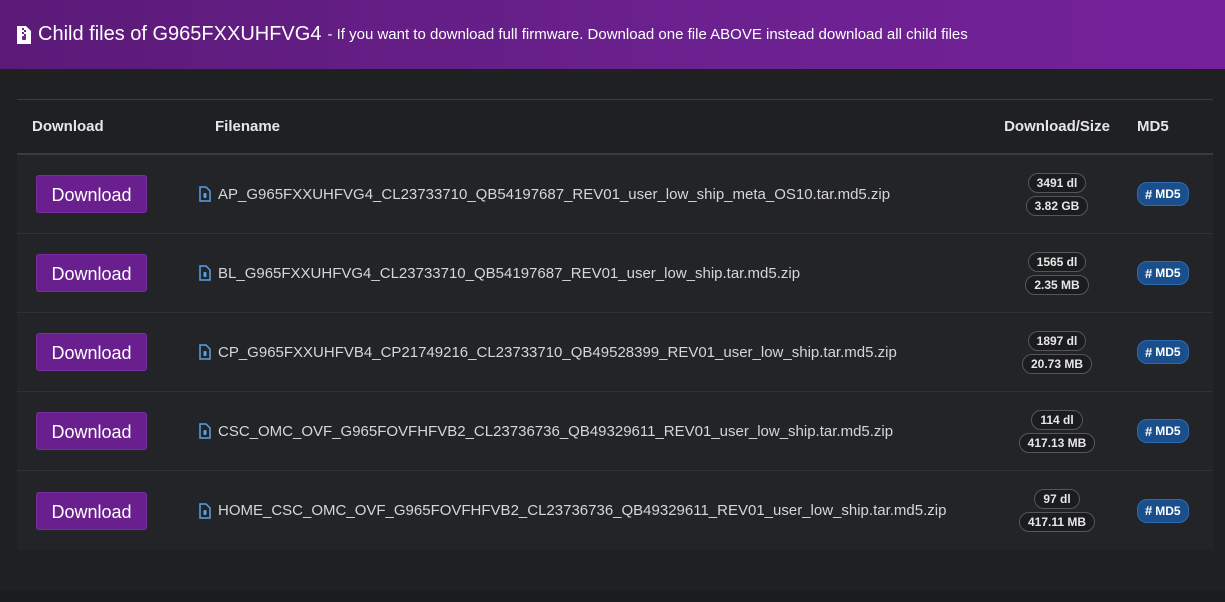  I want to click on zip-file-icon, so click(24, 35).